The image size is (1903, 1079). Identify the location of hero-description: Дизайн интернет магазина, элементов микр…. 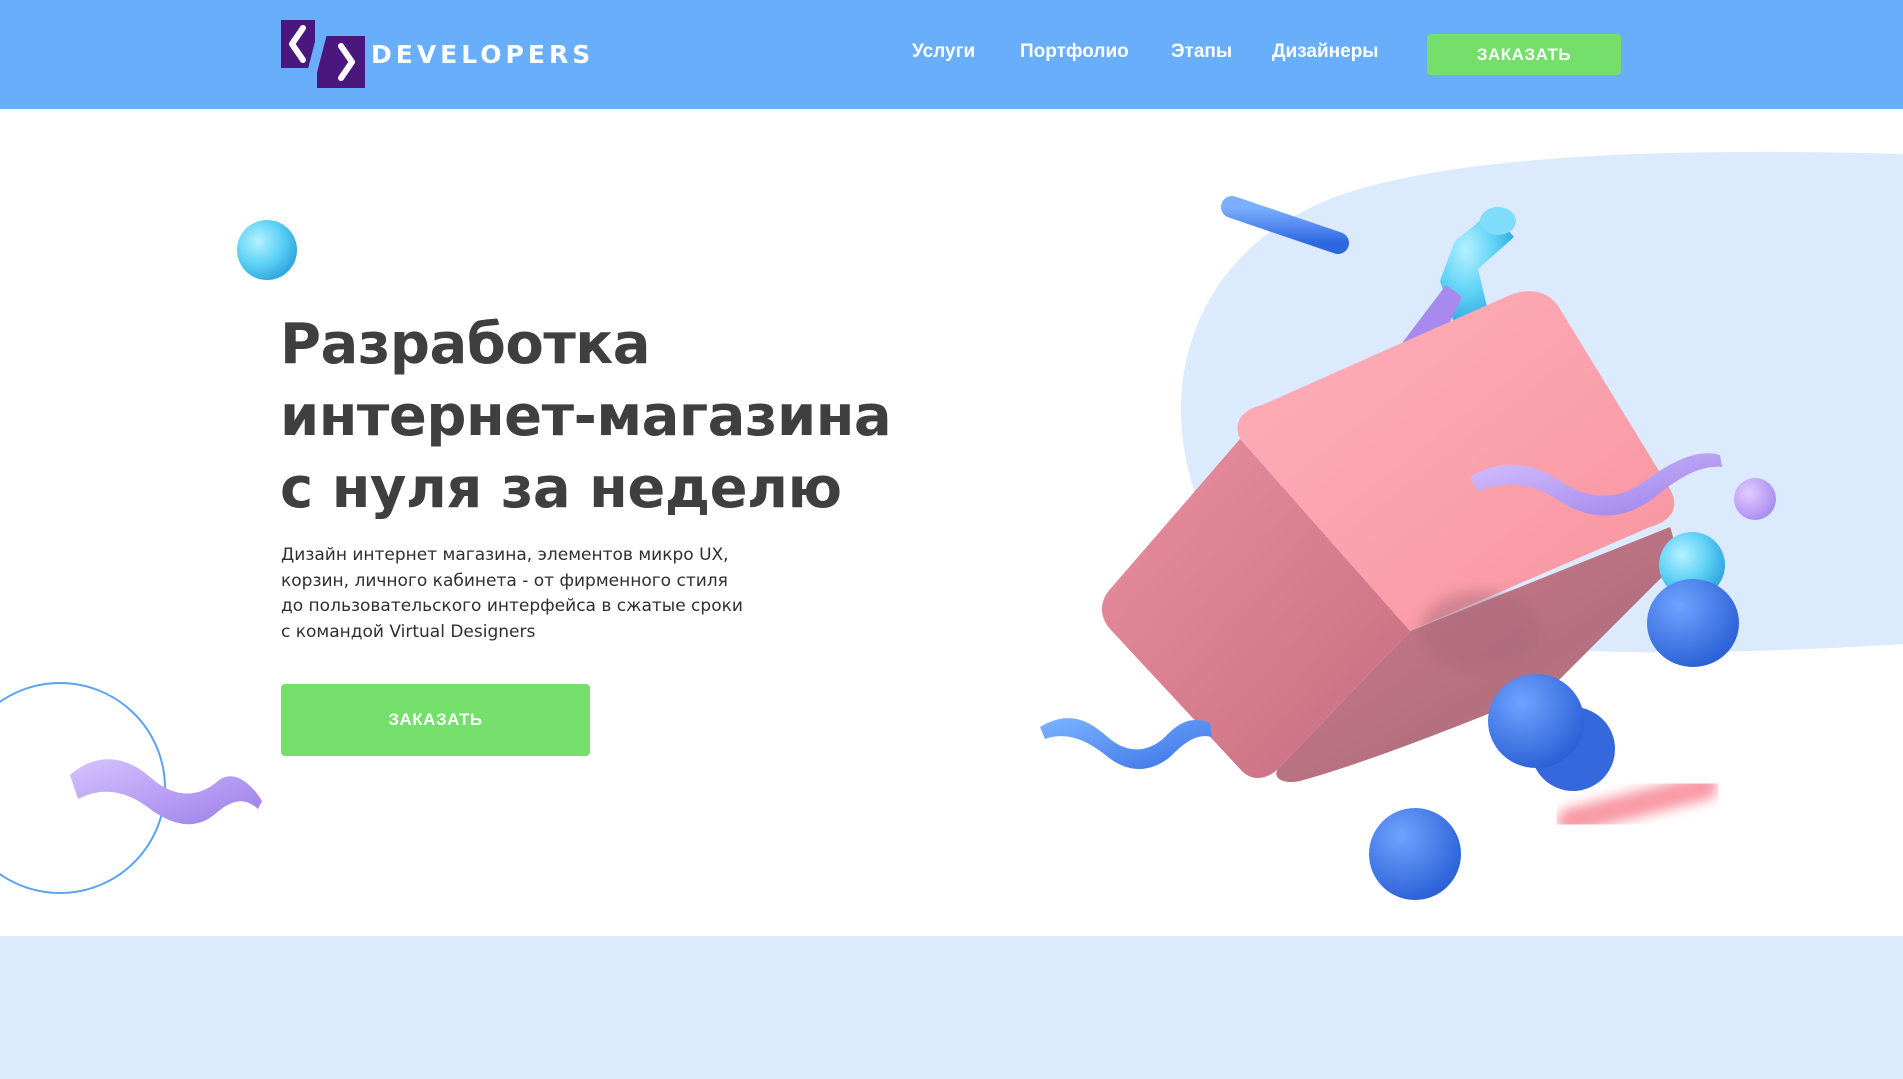
(561, 594).